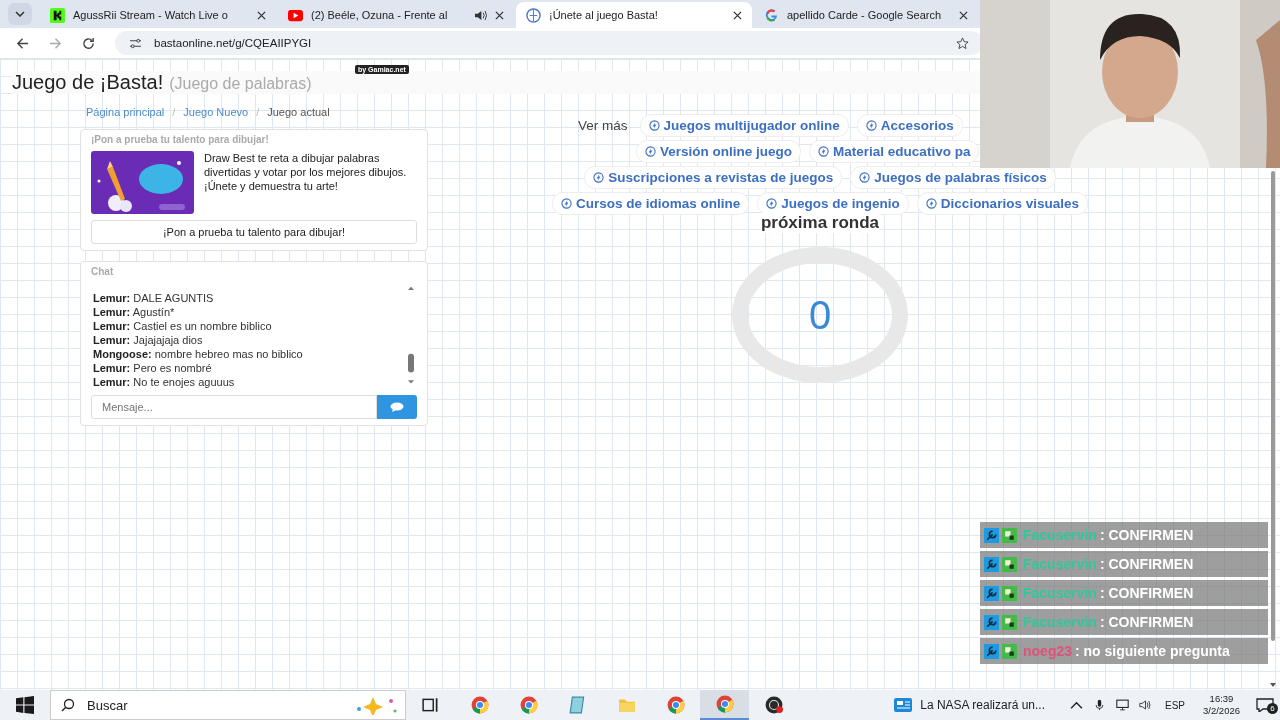  What do you see at coordinates (626, 705) in the screenshot?
I see `folder-icon` at bounding box center [626, 705].